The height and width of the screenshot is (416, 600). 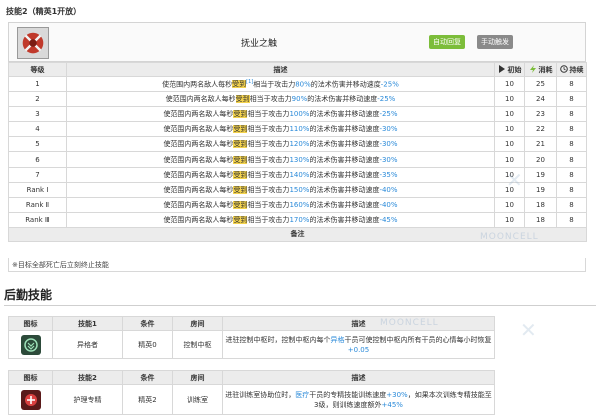 I want to click on header-icon: 图标, so click(x=30, y=323).